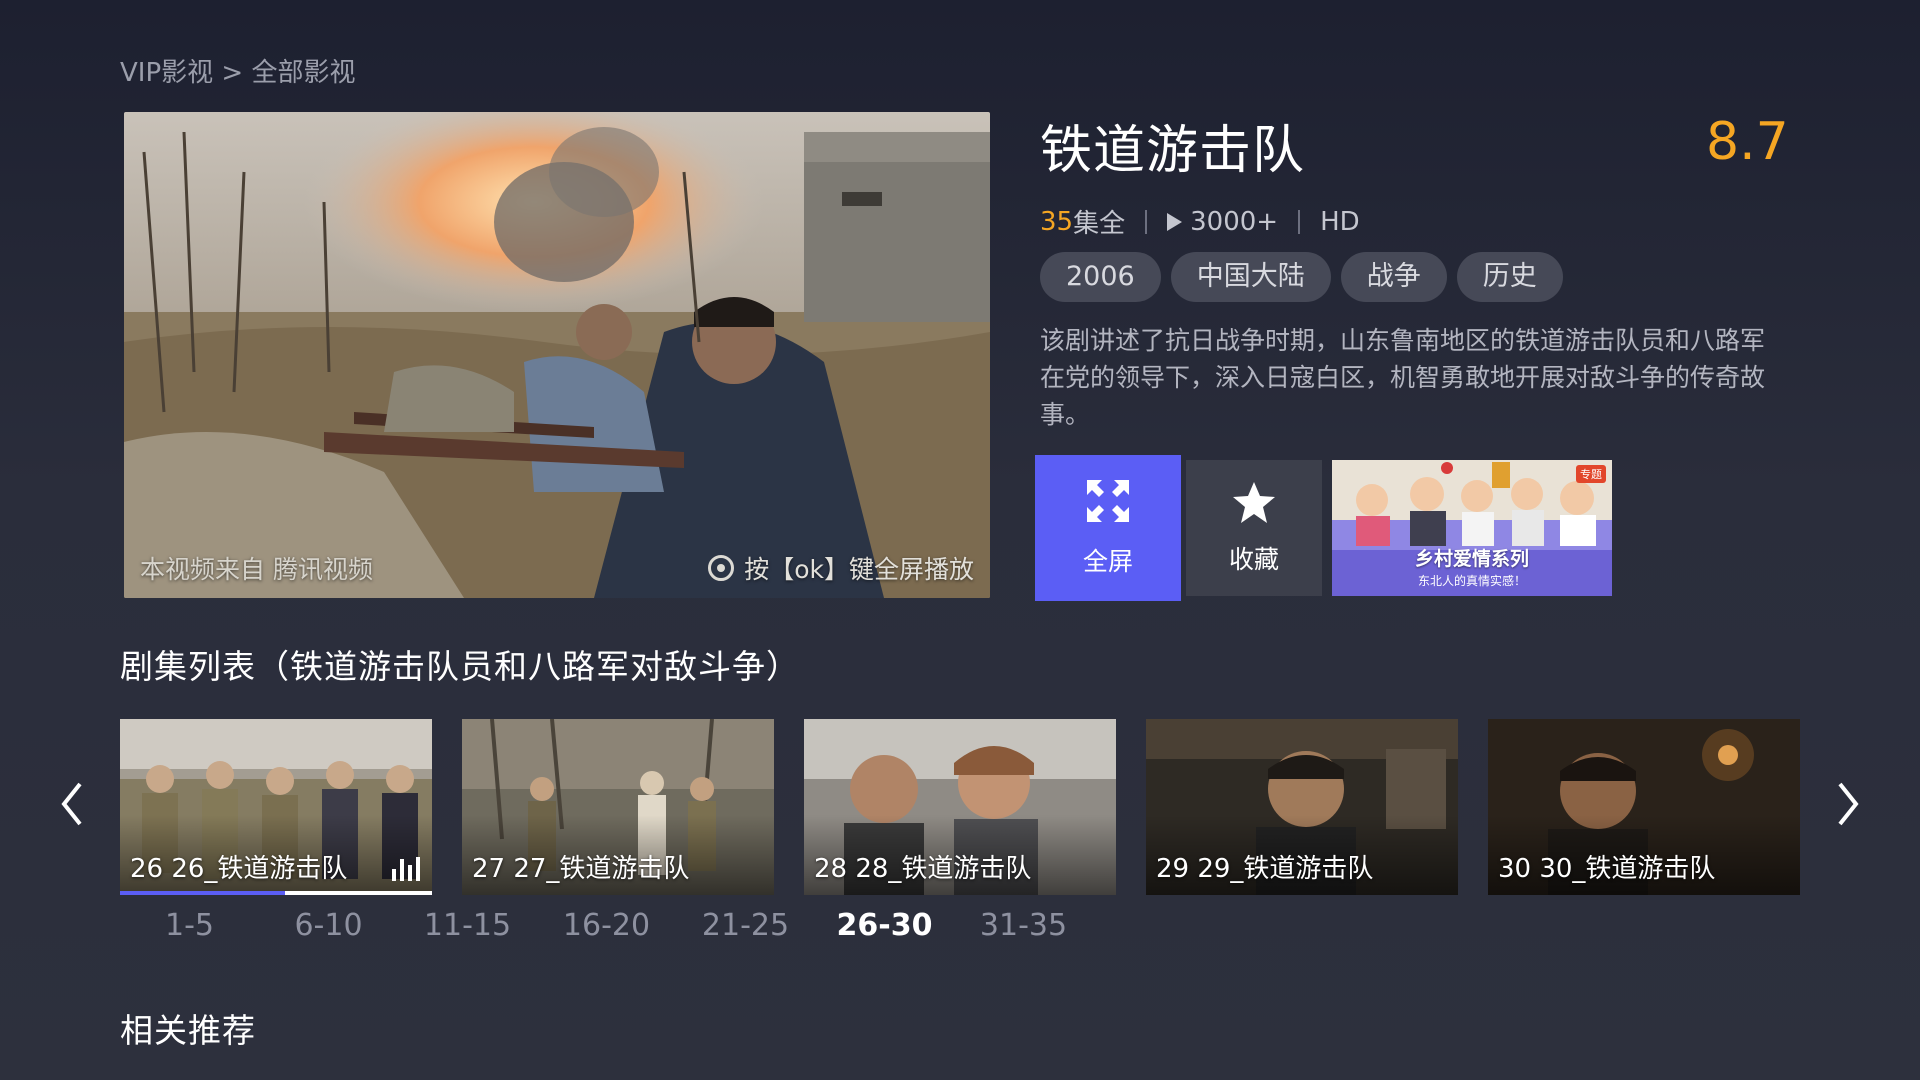  What do you see at coordinates (328, 925) in the screenshot?
I see `range-tab-6-10: 6-10` at bounding box center [328, 925].